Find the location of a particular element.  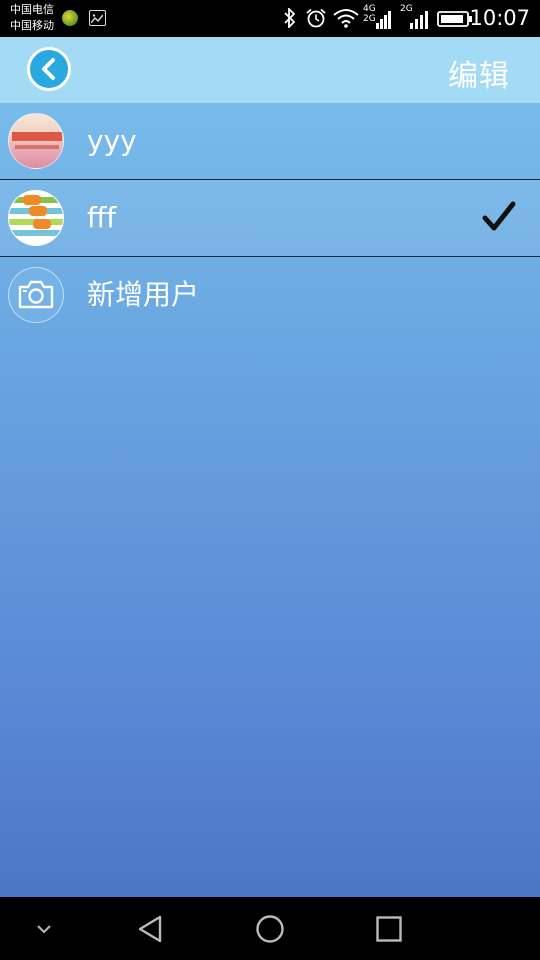

user-name: yyy is located at coordinates (112, 140).